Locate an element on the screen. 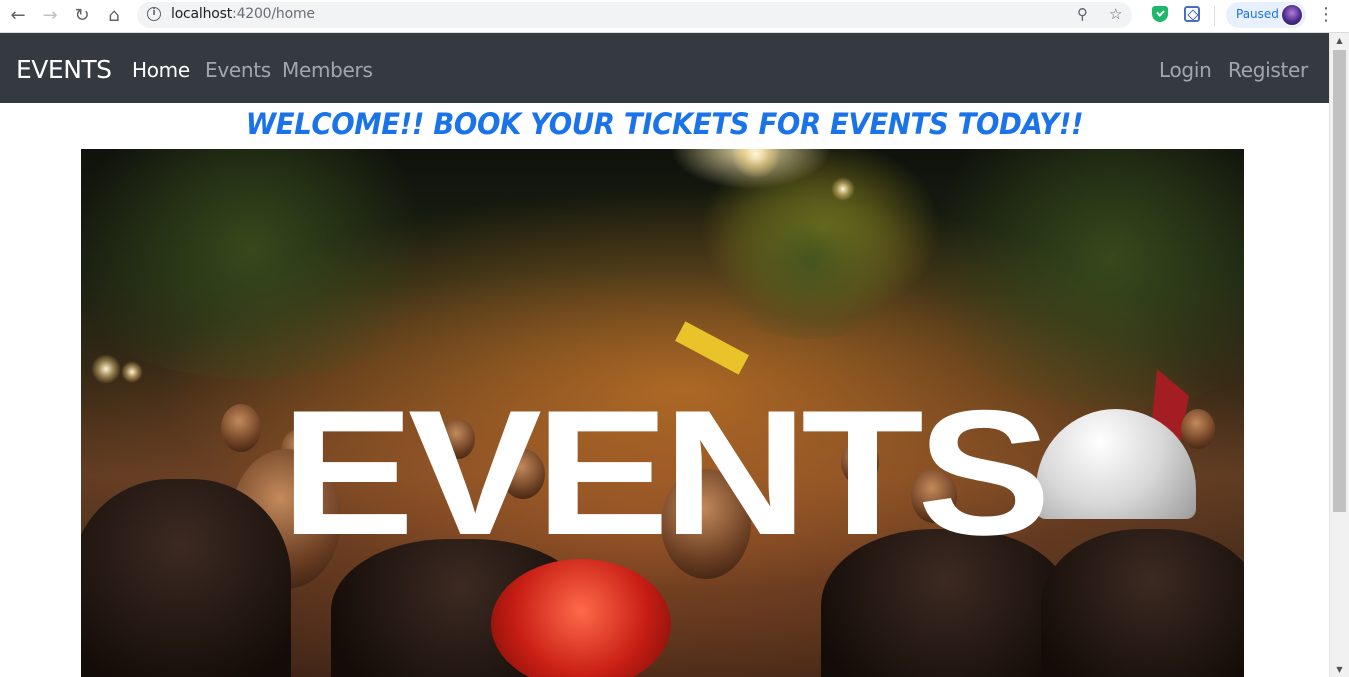 This screenshot has height=677, width=1349. home-button: ⌂ is located at coordinates (114, 15).